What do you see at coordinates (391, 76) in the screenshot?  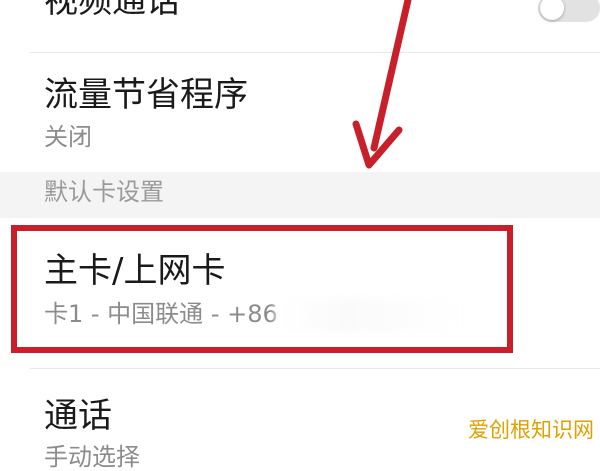 I see `arrow-shaft` at bounding box center [391, 76].